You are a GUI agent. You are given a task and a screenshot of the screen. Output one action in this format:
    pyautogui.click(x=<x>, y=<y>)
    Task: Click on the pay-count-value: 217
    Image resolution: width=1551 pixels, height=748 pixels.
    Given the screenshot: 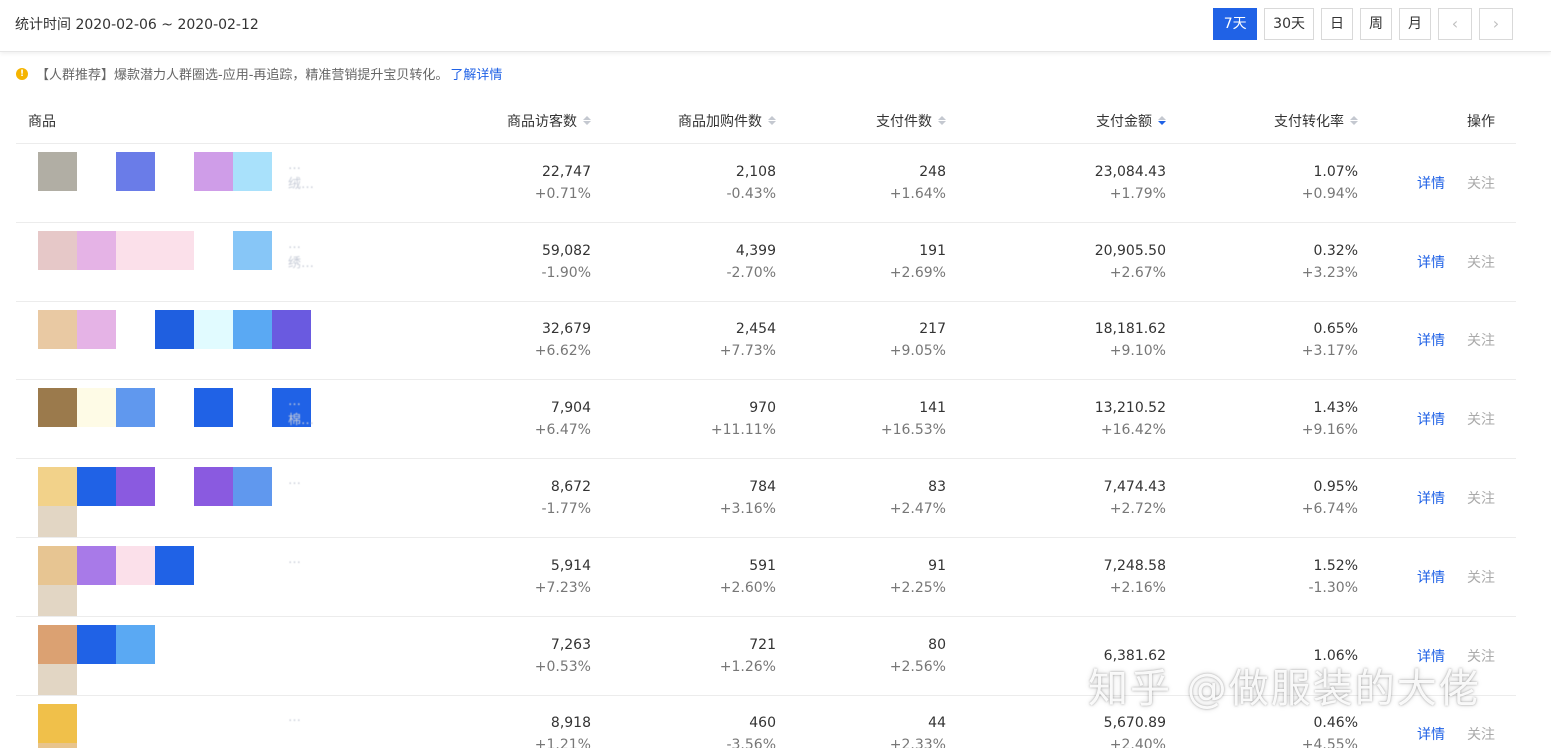 What is the action you would take?
    pyautogui.click(x=932, y=329)
    